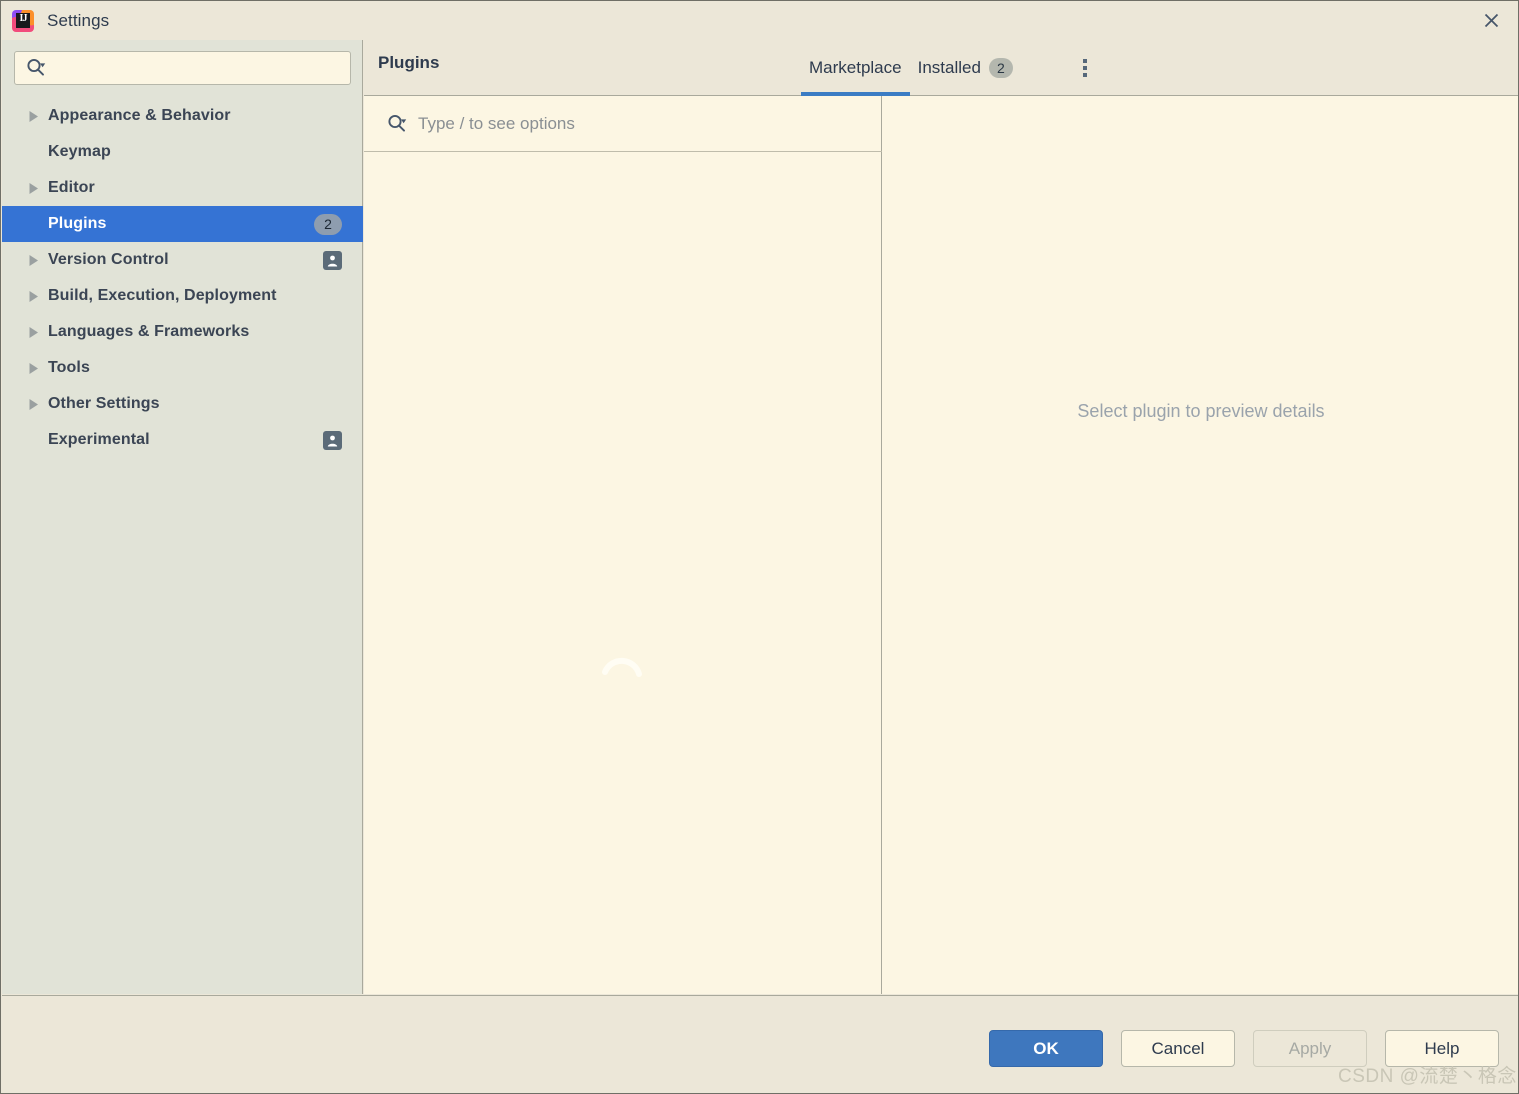  I want to click on help-button: Help, so click(1442, 1048).